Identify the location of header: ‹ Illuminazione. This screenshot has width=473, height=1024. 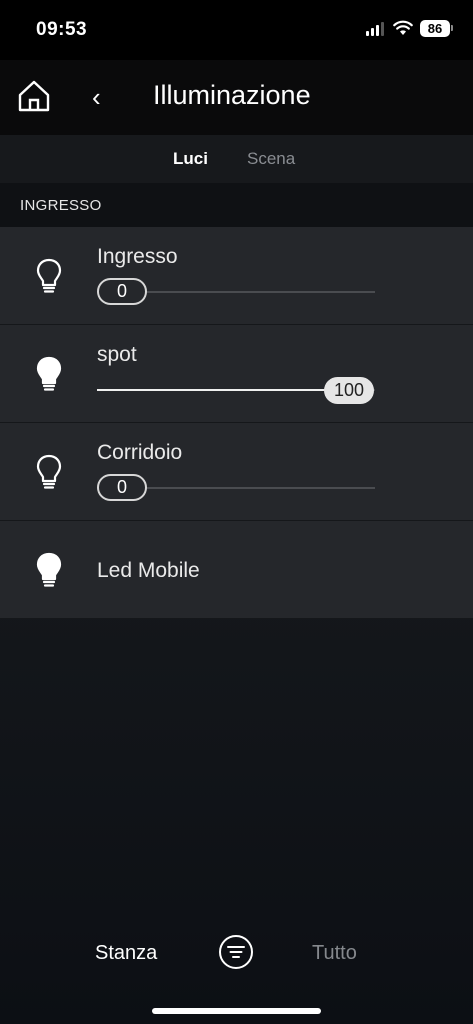
(236, 97).